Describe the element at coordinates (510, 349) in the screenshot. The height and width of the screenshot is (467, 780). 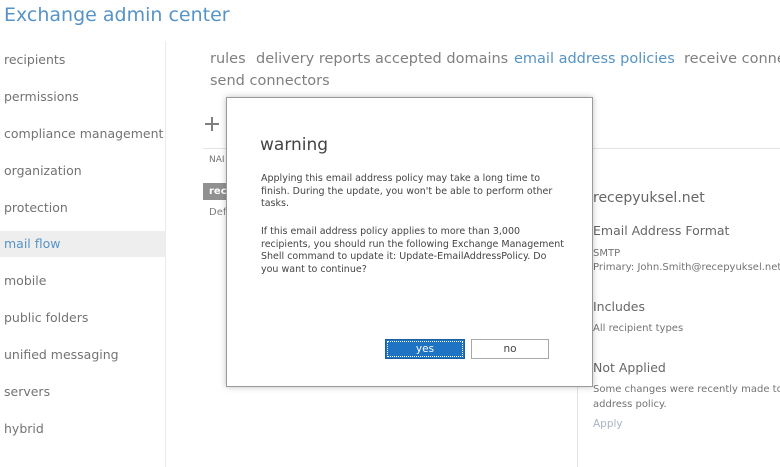
I see `no-button: no` at that location.